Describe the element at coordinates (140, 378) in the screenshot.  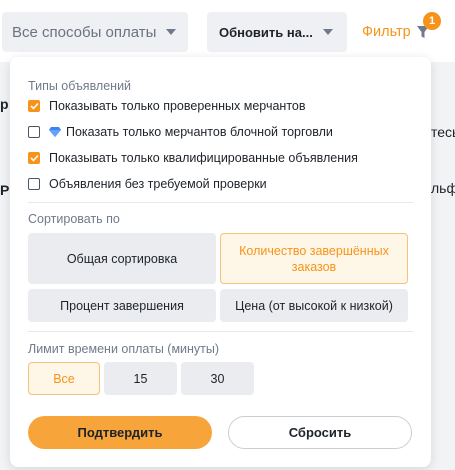
I see `time-limit-15-button: 15` at that location.